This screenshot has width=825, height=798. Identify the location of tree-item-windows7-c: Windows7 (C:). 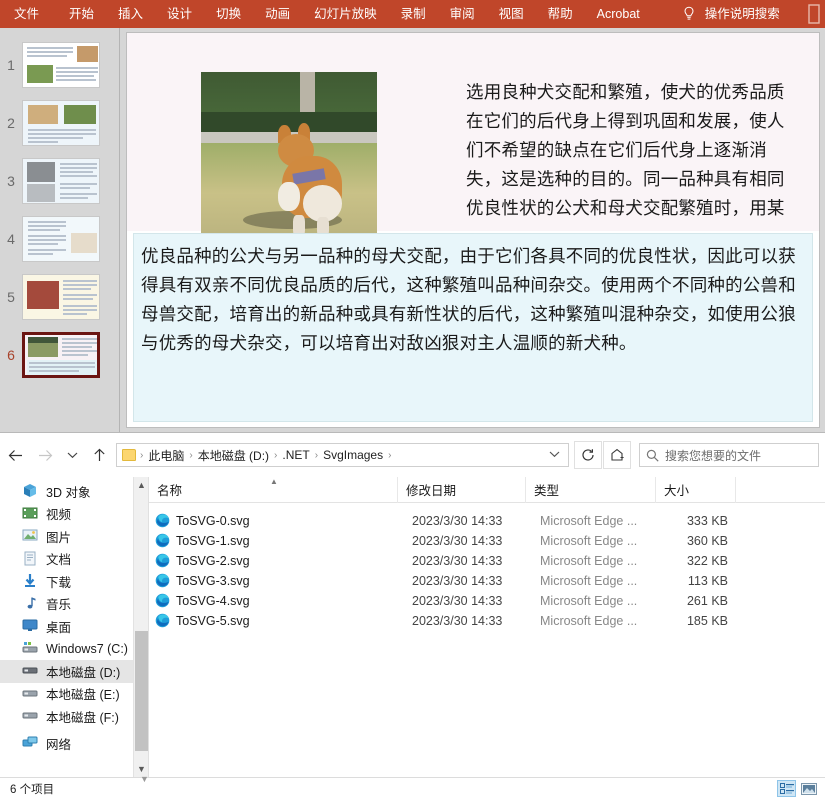
(74, 649).